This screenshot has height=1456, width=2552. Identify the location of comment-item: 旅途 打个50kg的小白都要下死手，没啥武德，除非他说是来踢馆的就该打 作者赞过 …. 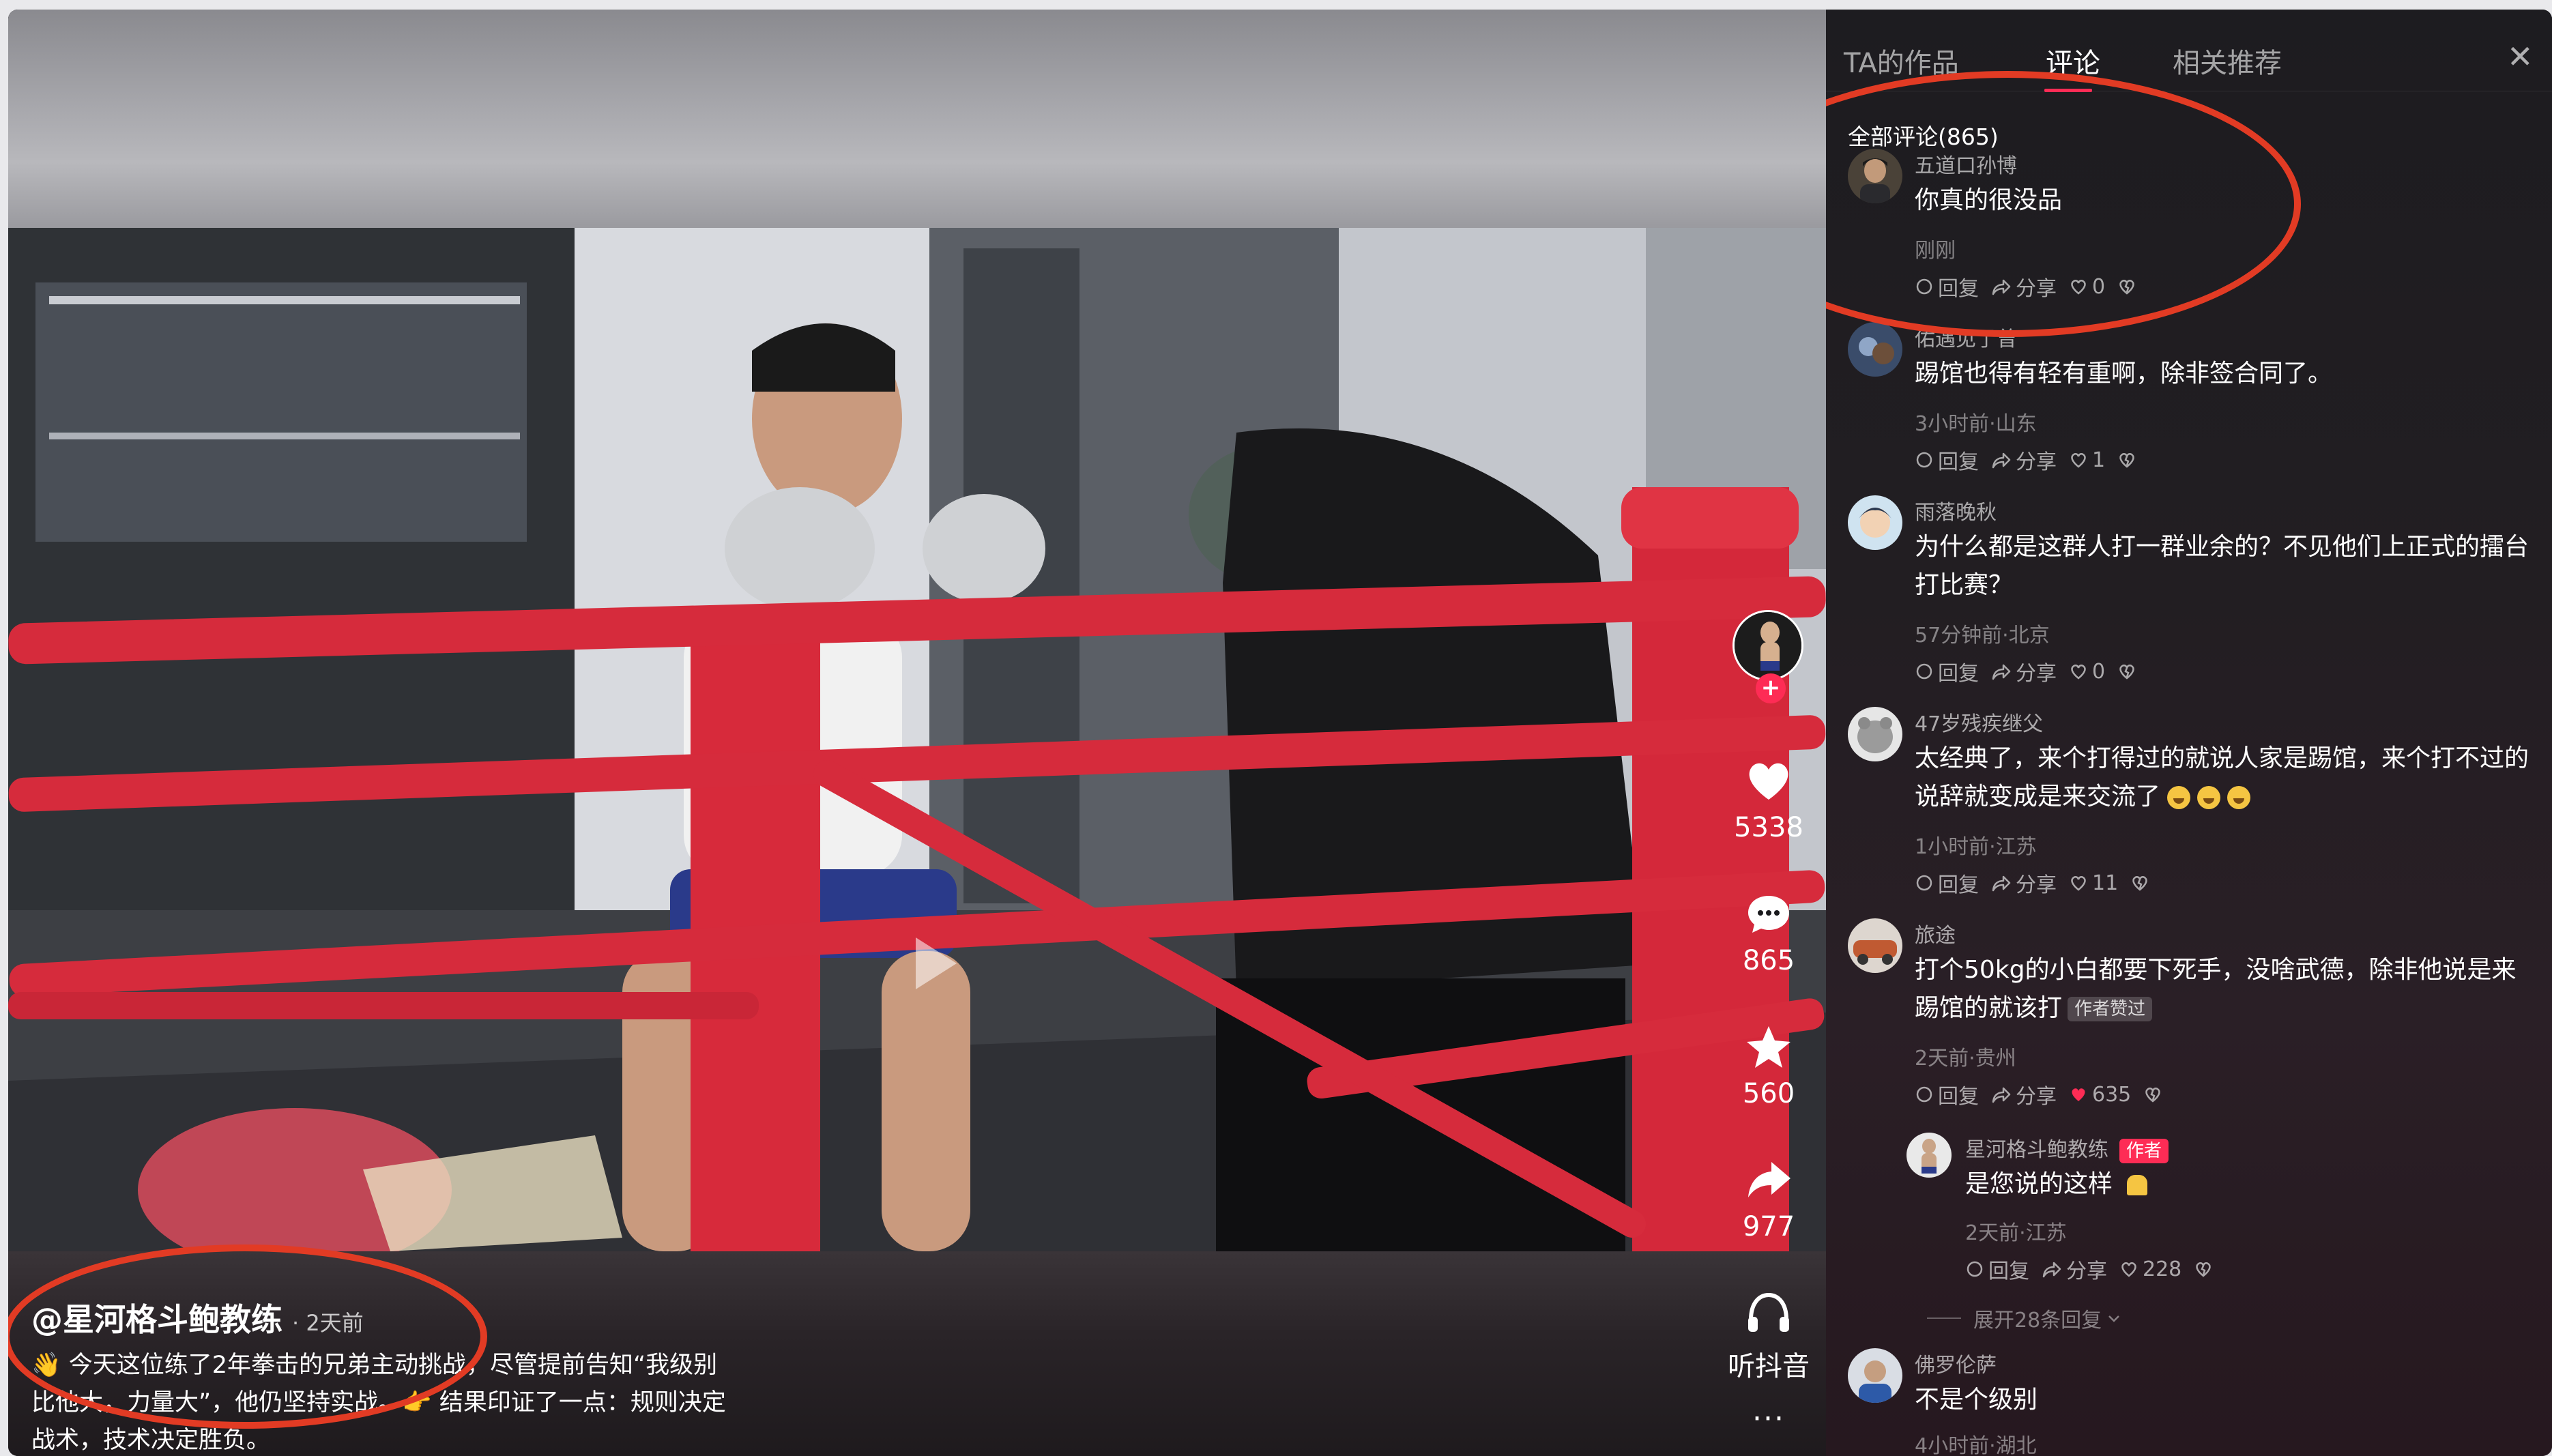
(2192, 1020).